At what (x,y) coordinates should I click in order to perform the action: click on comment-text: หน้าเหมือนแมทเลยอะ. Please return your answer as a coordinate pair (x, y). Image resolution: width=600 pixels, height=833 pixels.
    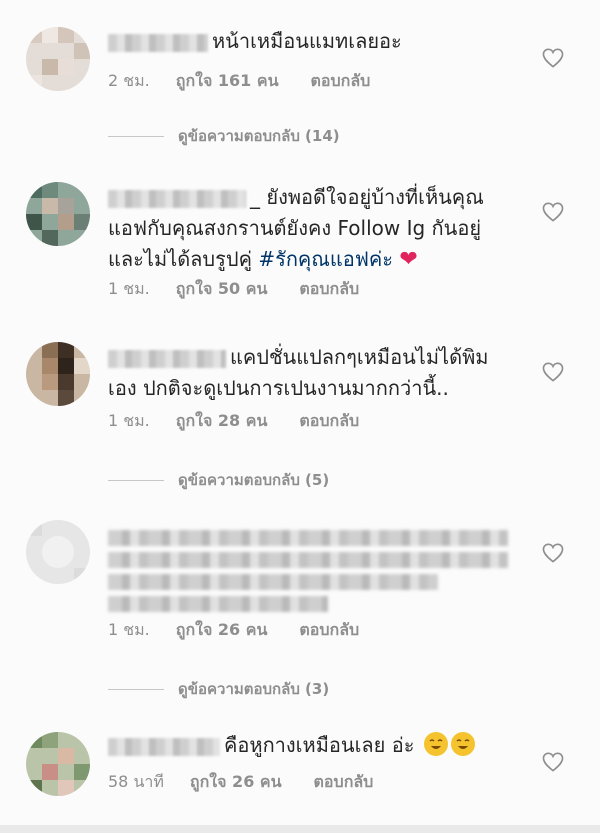
    Looking at the image, I should click on (308, 41).